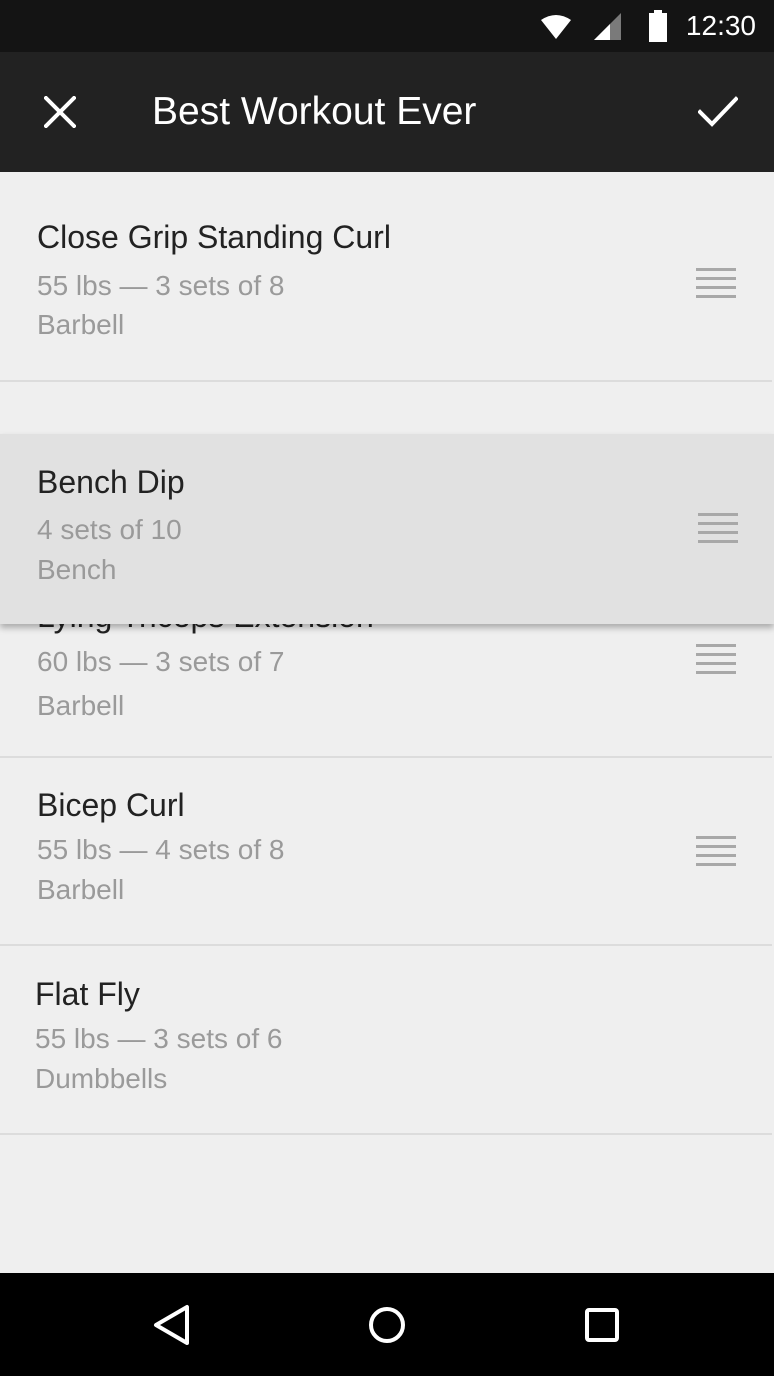  I want to click on recents-icon, so click(602, 1325).